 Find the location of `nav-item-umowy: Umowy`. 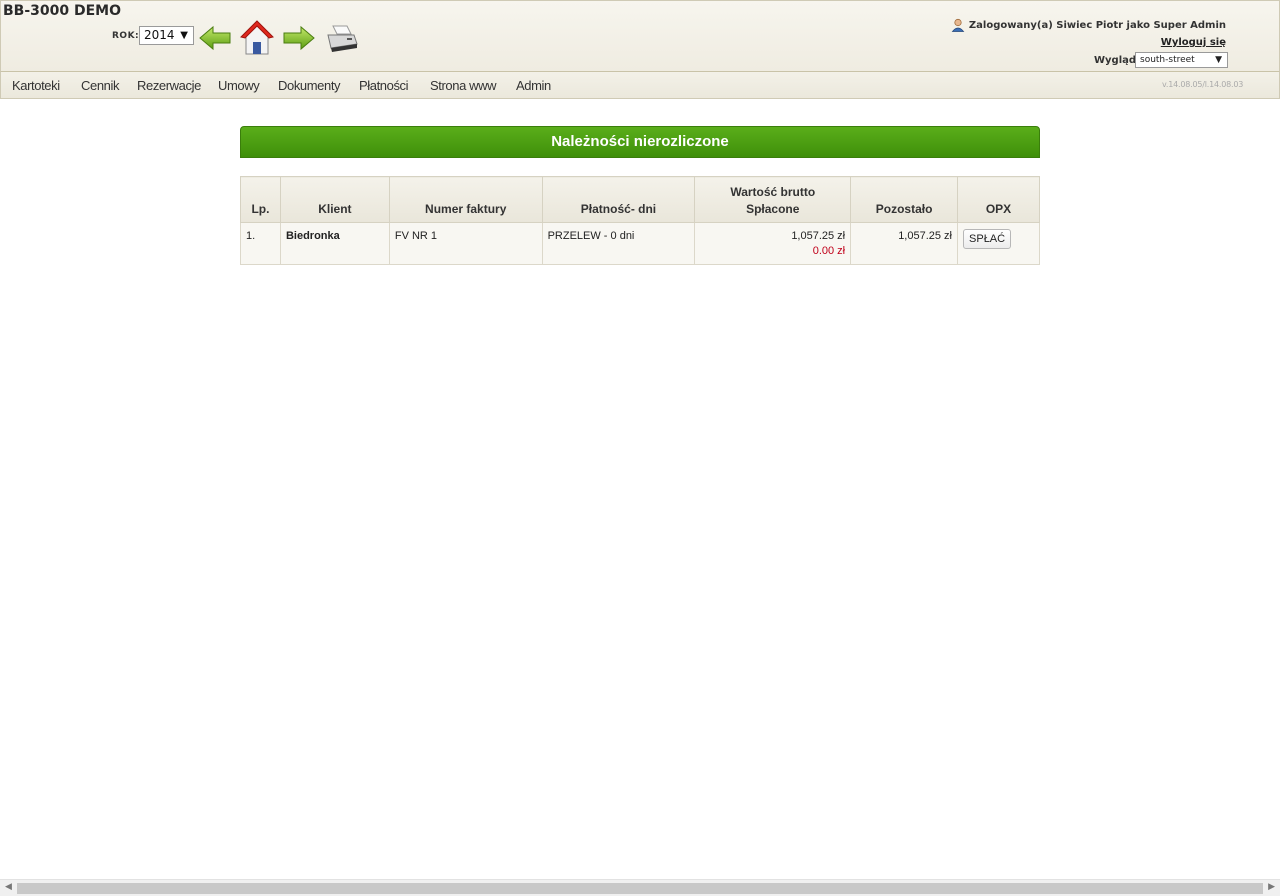

nav-item-umowy: Umowy is located at coordinates (239, 85).